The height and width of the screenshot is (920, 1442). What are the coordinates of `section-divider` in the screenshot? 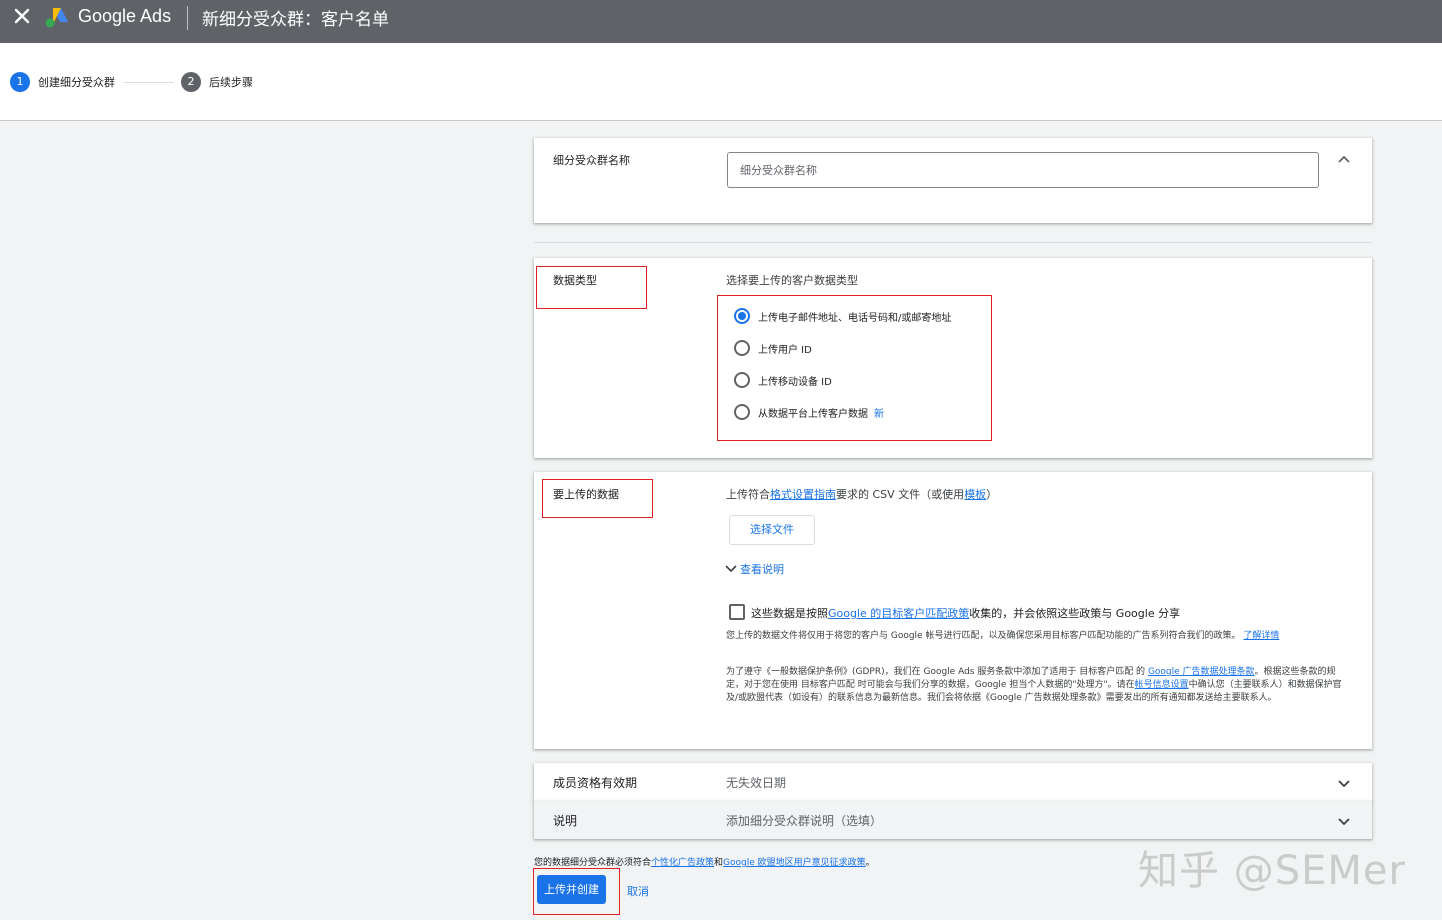 It's located at (953, 242).